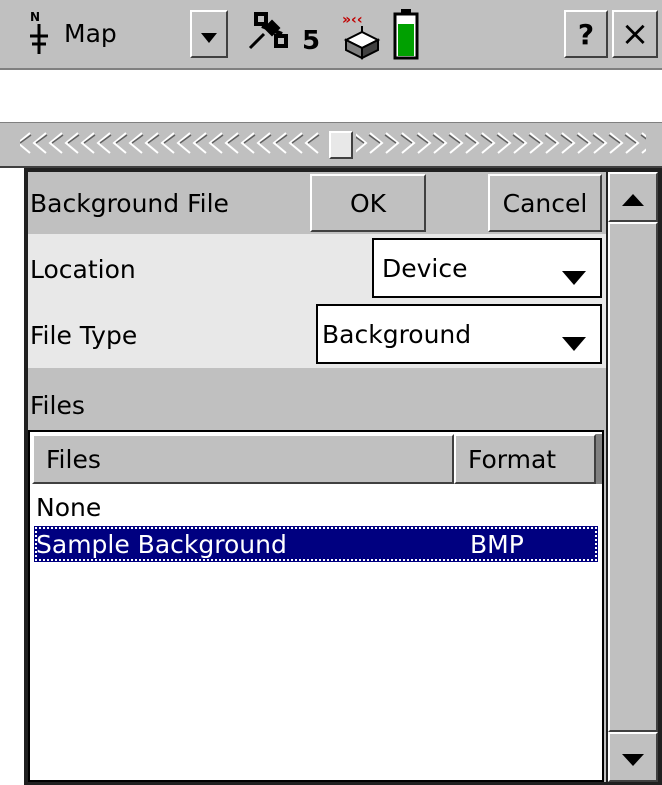 This screenshot has width=662, height=785. What do you see at coordinates (397, 334) in the screenshot?
I see `file-type-select-value: Background` at bounding box center [397, 334].